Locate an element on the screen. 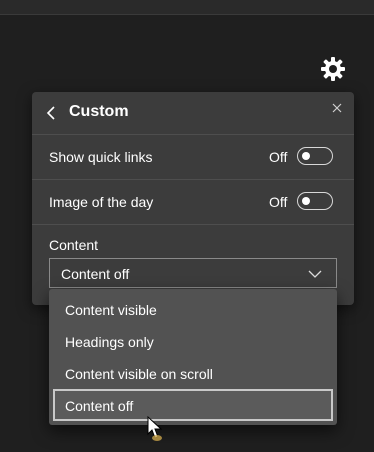 This screenshot has height=452, width=374. panel-header: Custom is located at coordinates (193, 113).